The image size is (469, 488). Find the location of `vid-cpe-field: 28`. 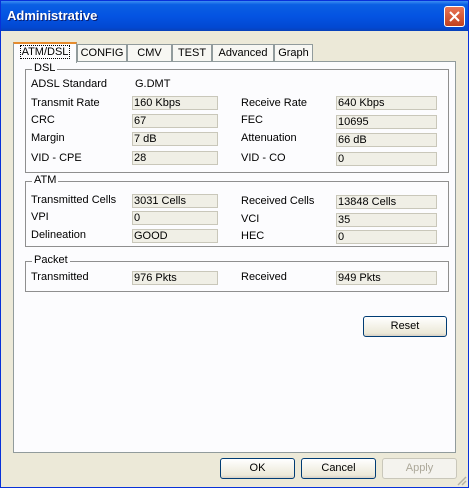

vid-cpe-field: 28 is located at coordinates (175, 158).